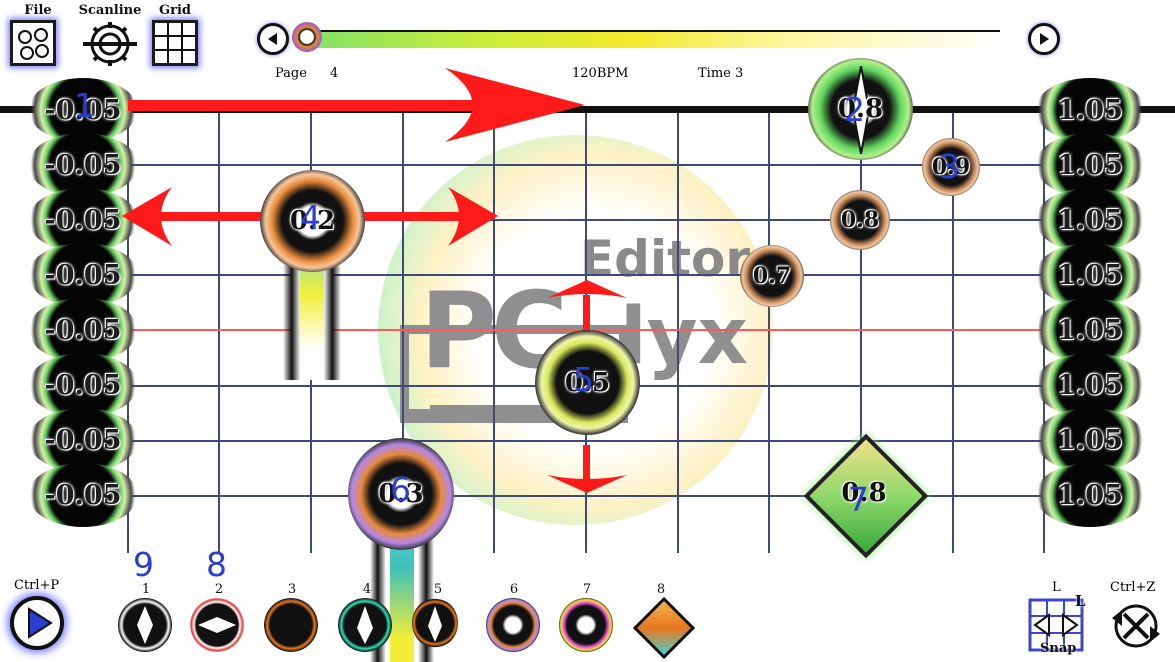 Image resolution: width=1175 pixels, height=662 pixels. Describe the element at coordinates (583, 379) in the screenshot. I see `marker-5: 5` at that location.